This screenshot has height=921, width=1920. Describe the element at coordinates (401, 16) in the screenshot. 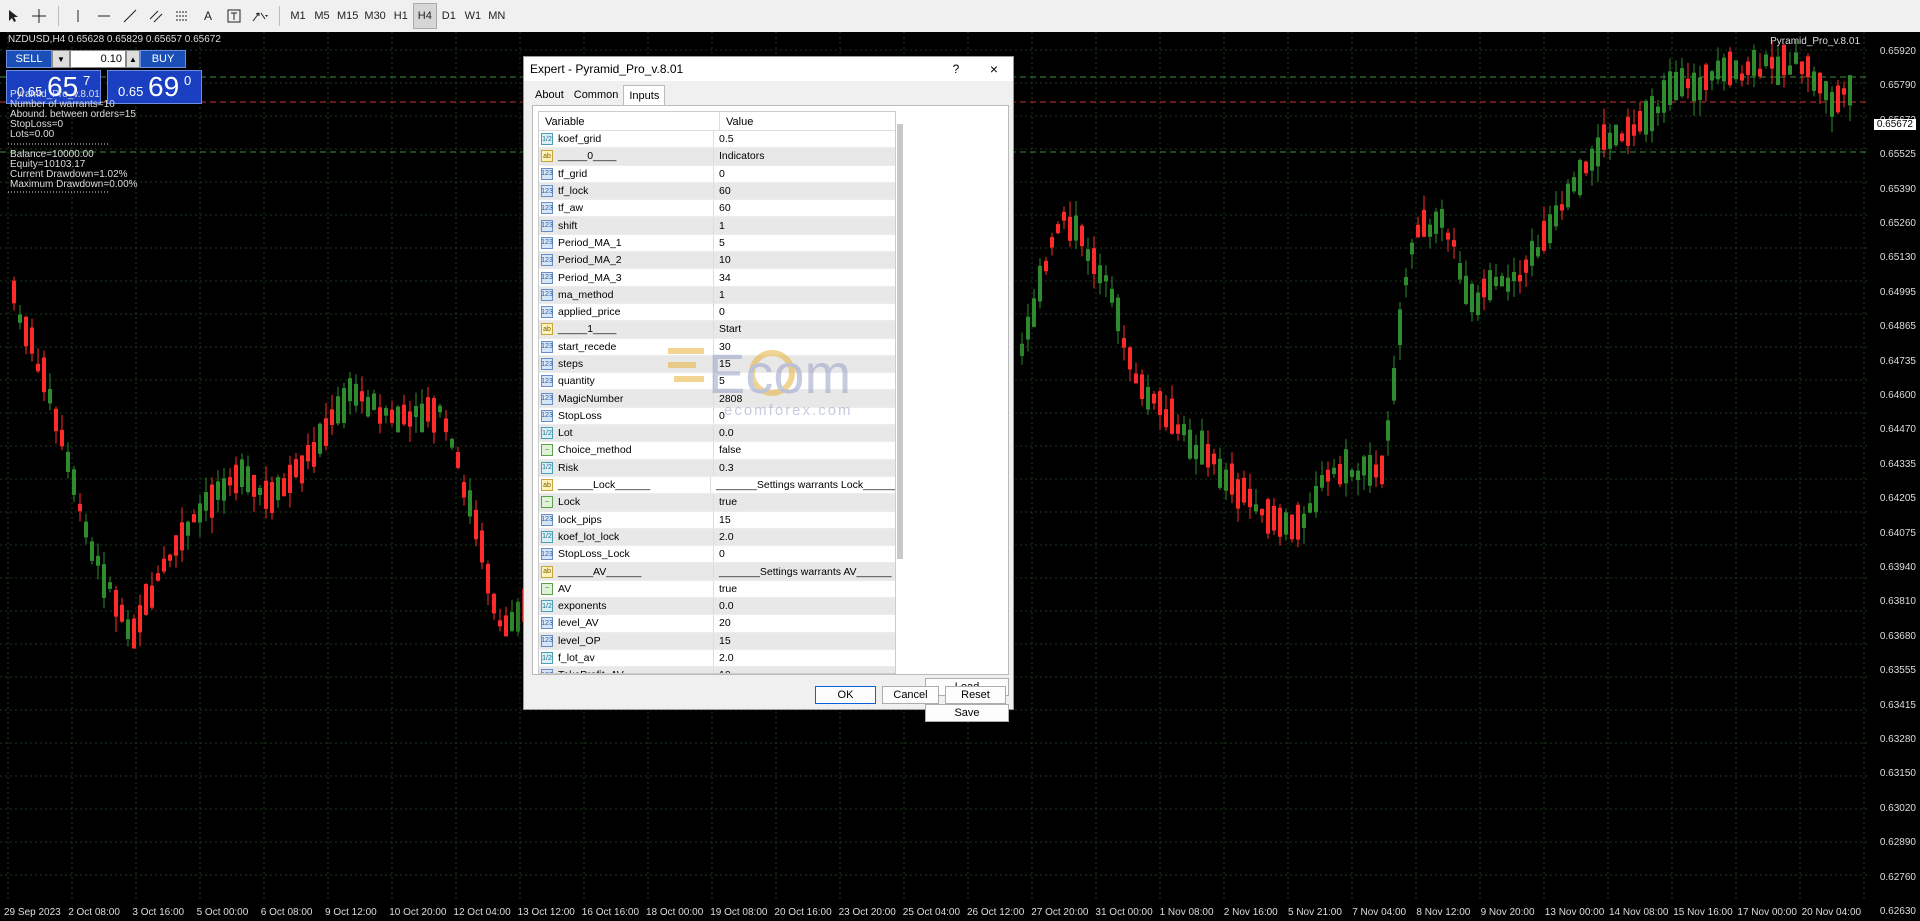

I see `timeframe-h1: H1` at that location.